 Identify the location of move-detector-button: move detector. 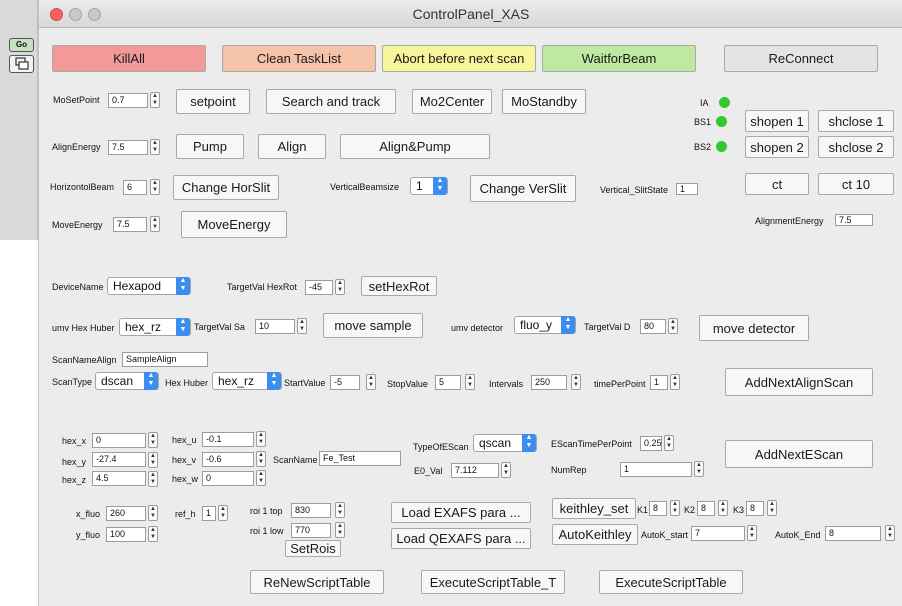
(754, 328).